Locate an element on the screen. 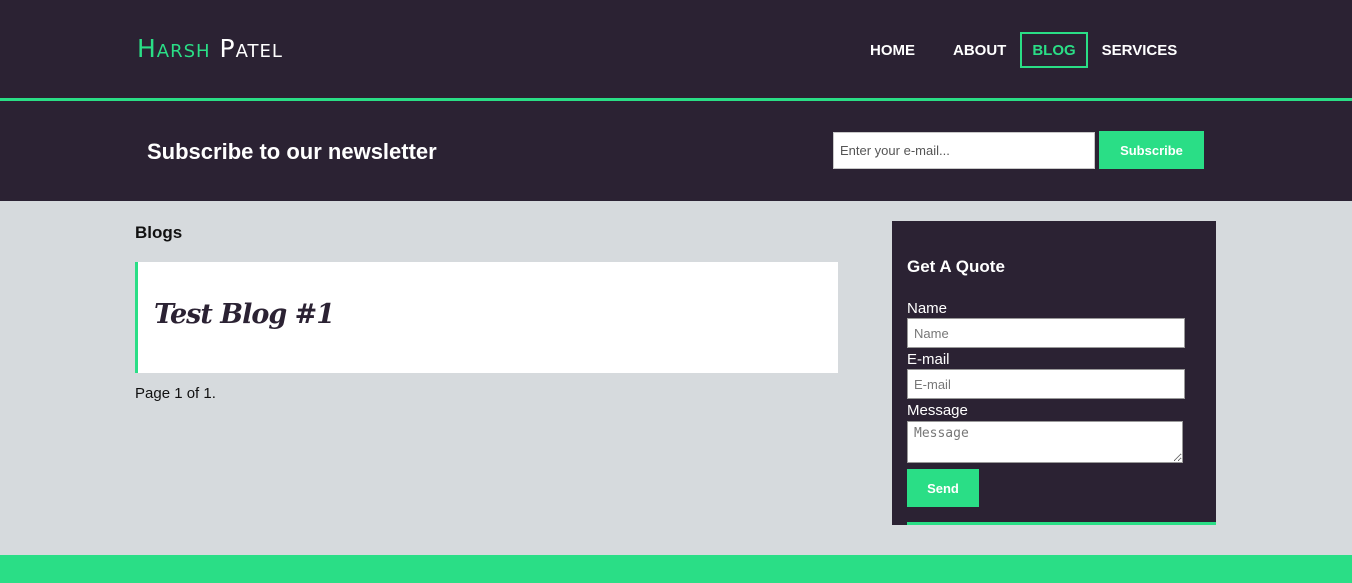 The height and width of the screenshot is (583, 1352). main-nav: HOME ABOUT BLOG SERVICES is located at coordinates (1024, 50).